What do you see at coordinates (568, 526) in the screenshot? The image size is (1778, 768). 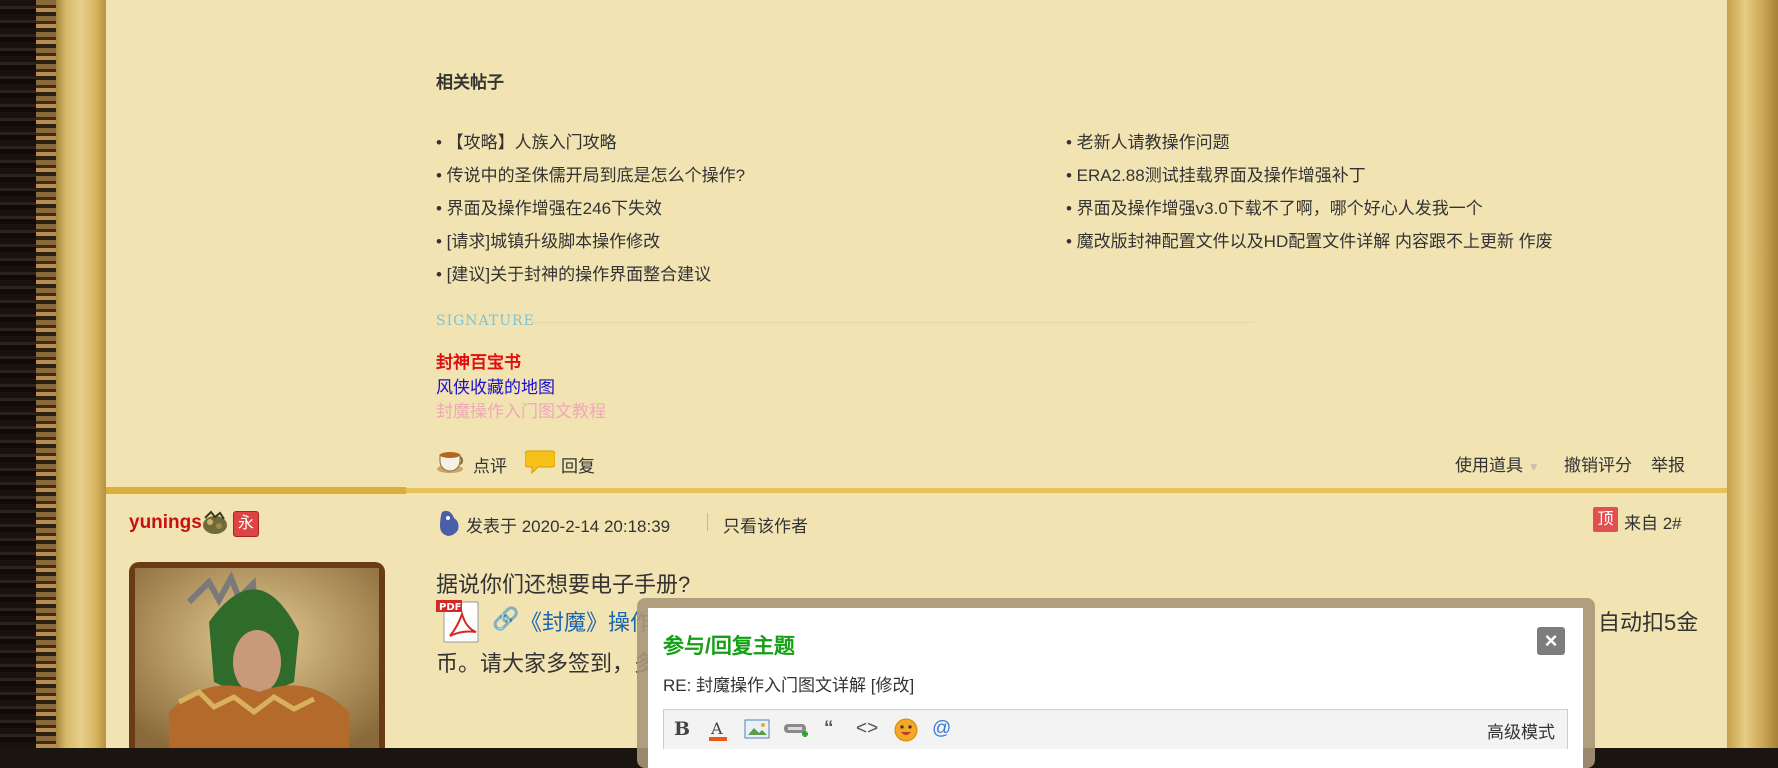 I see `post-time: 发表于 2020-2-14 20:18:39` at bounding box center [568, 526].